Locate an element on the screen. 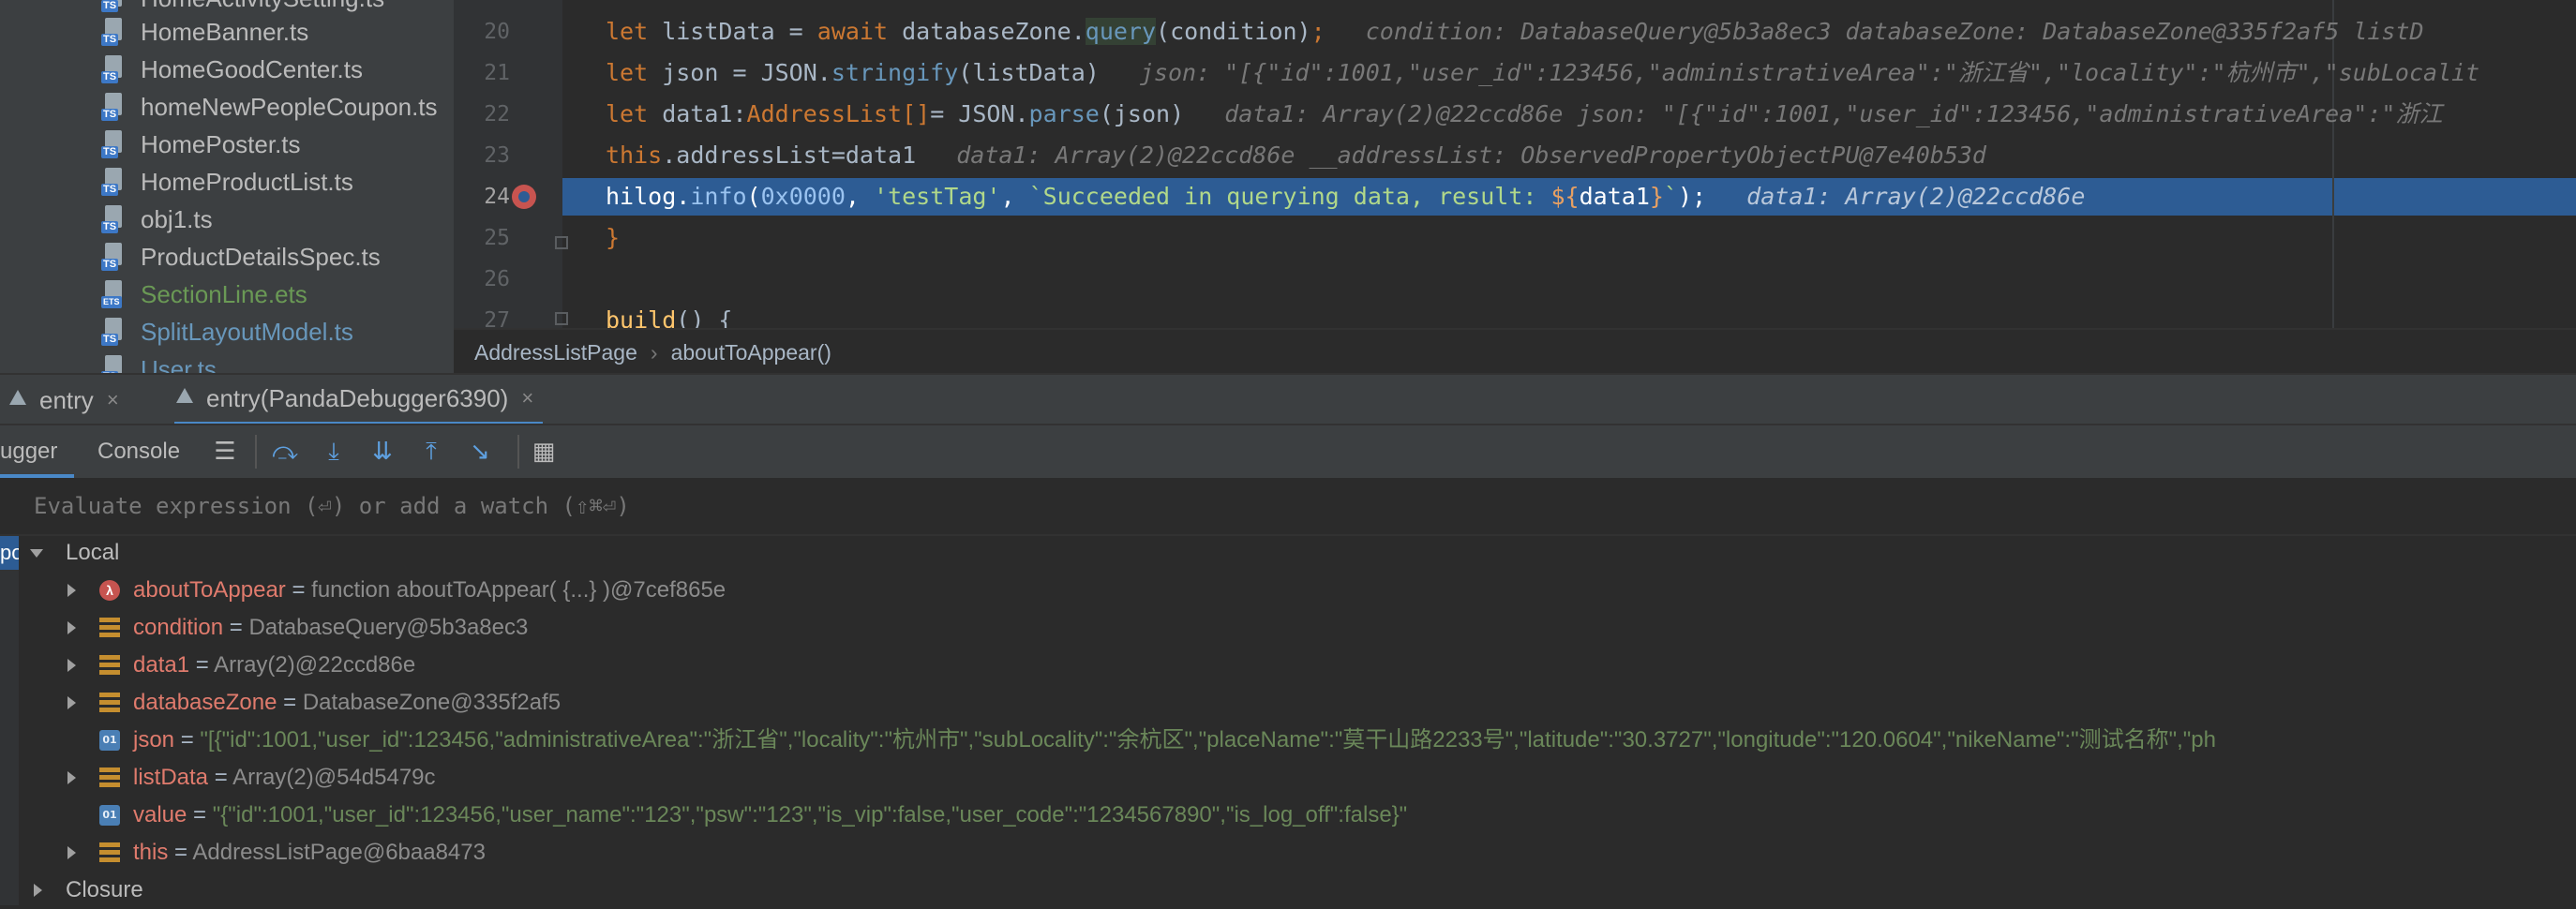 The width and height of the screenshot is (2576, 909). step-out-icon: ⤒ is located at coordinates (431, 452).